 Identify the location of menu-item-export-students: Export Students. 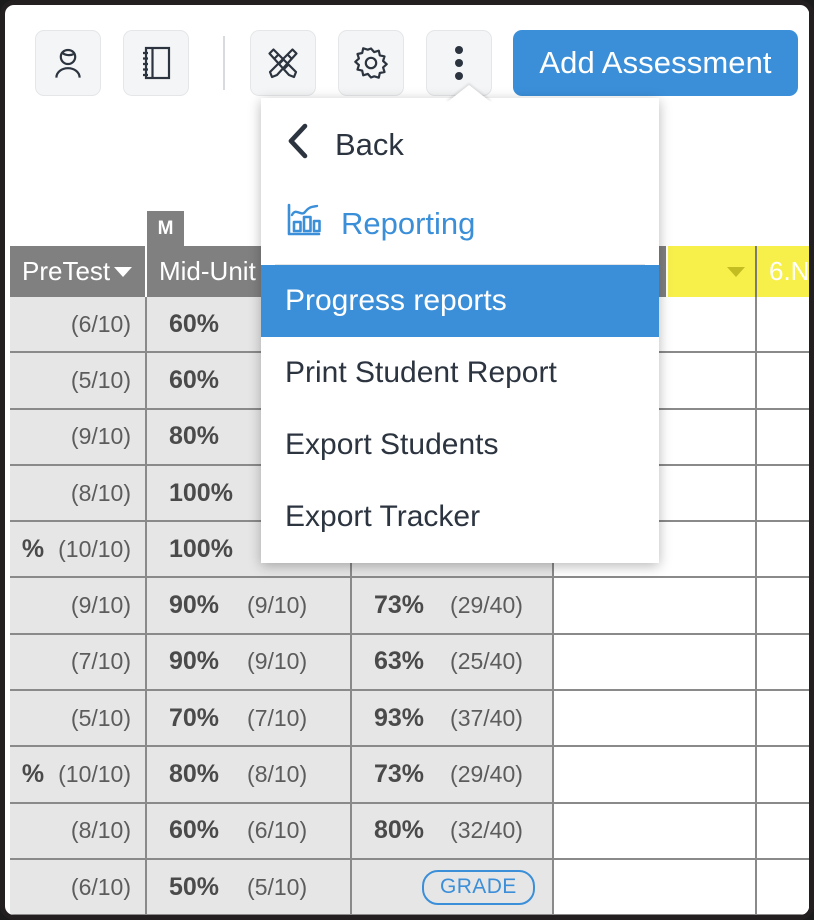
(460, 445).